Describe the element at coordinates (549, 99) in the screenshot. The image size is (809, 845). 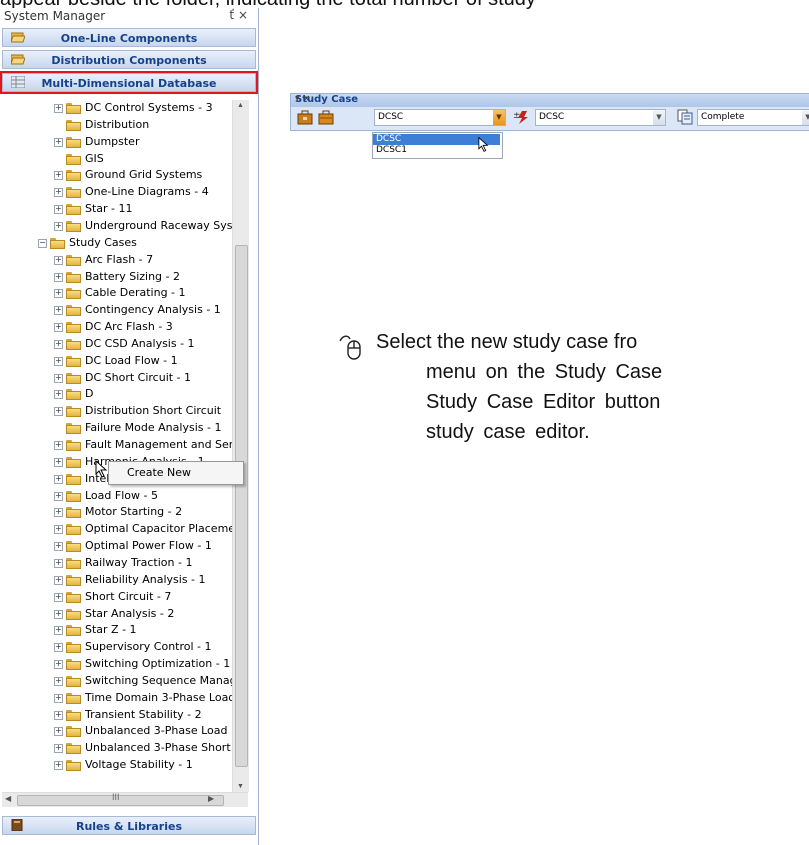
I see `toolbar-options-icon: ▾ ×` at that location.